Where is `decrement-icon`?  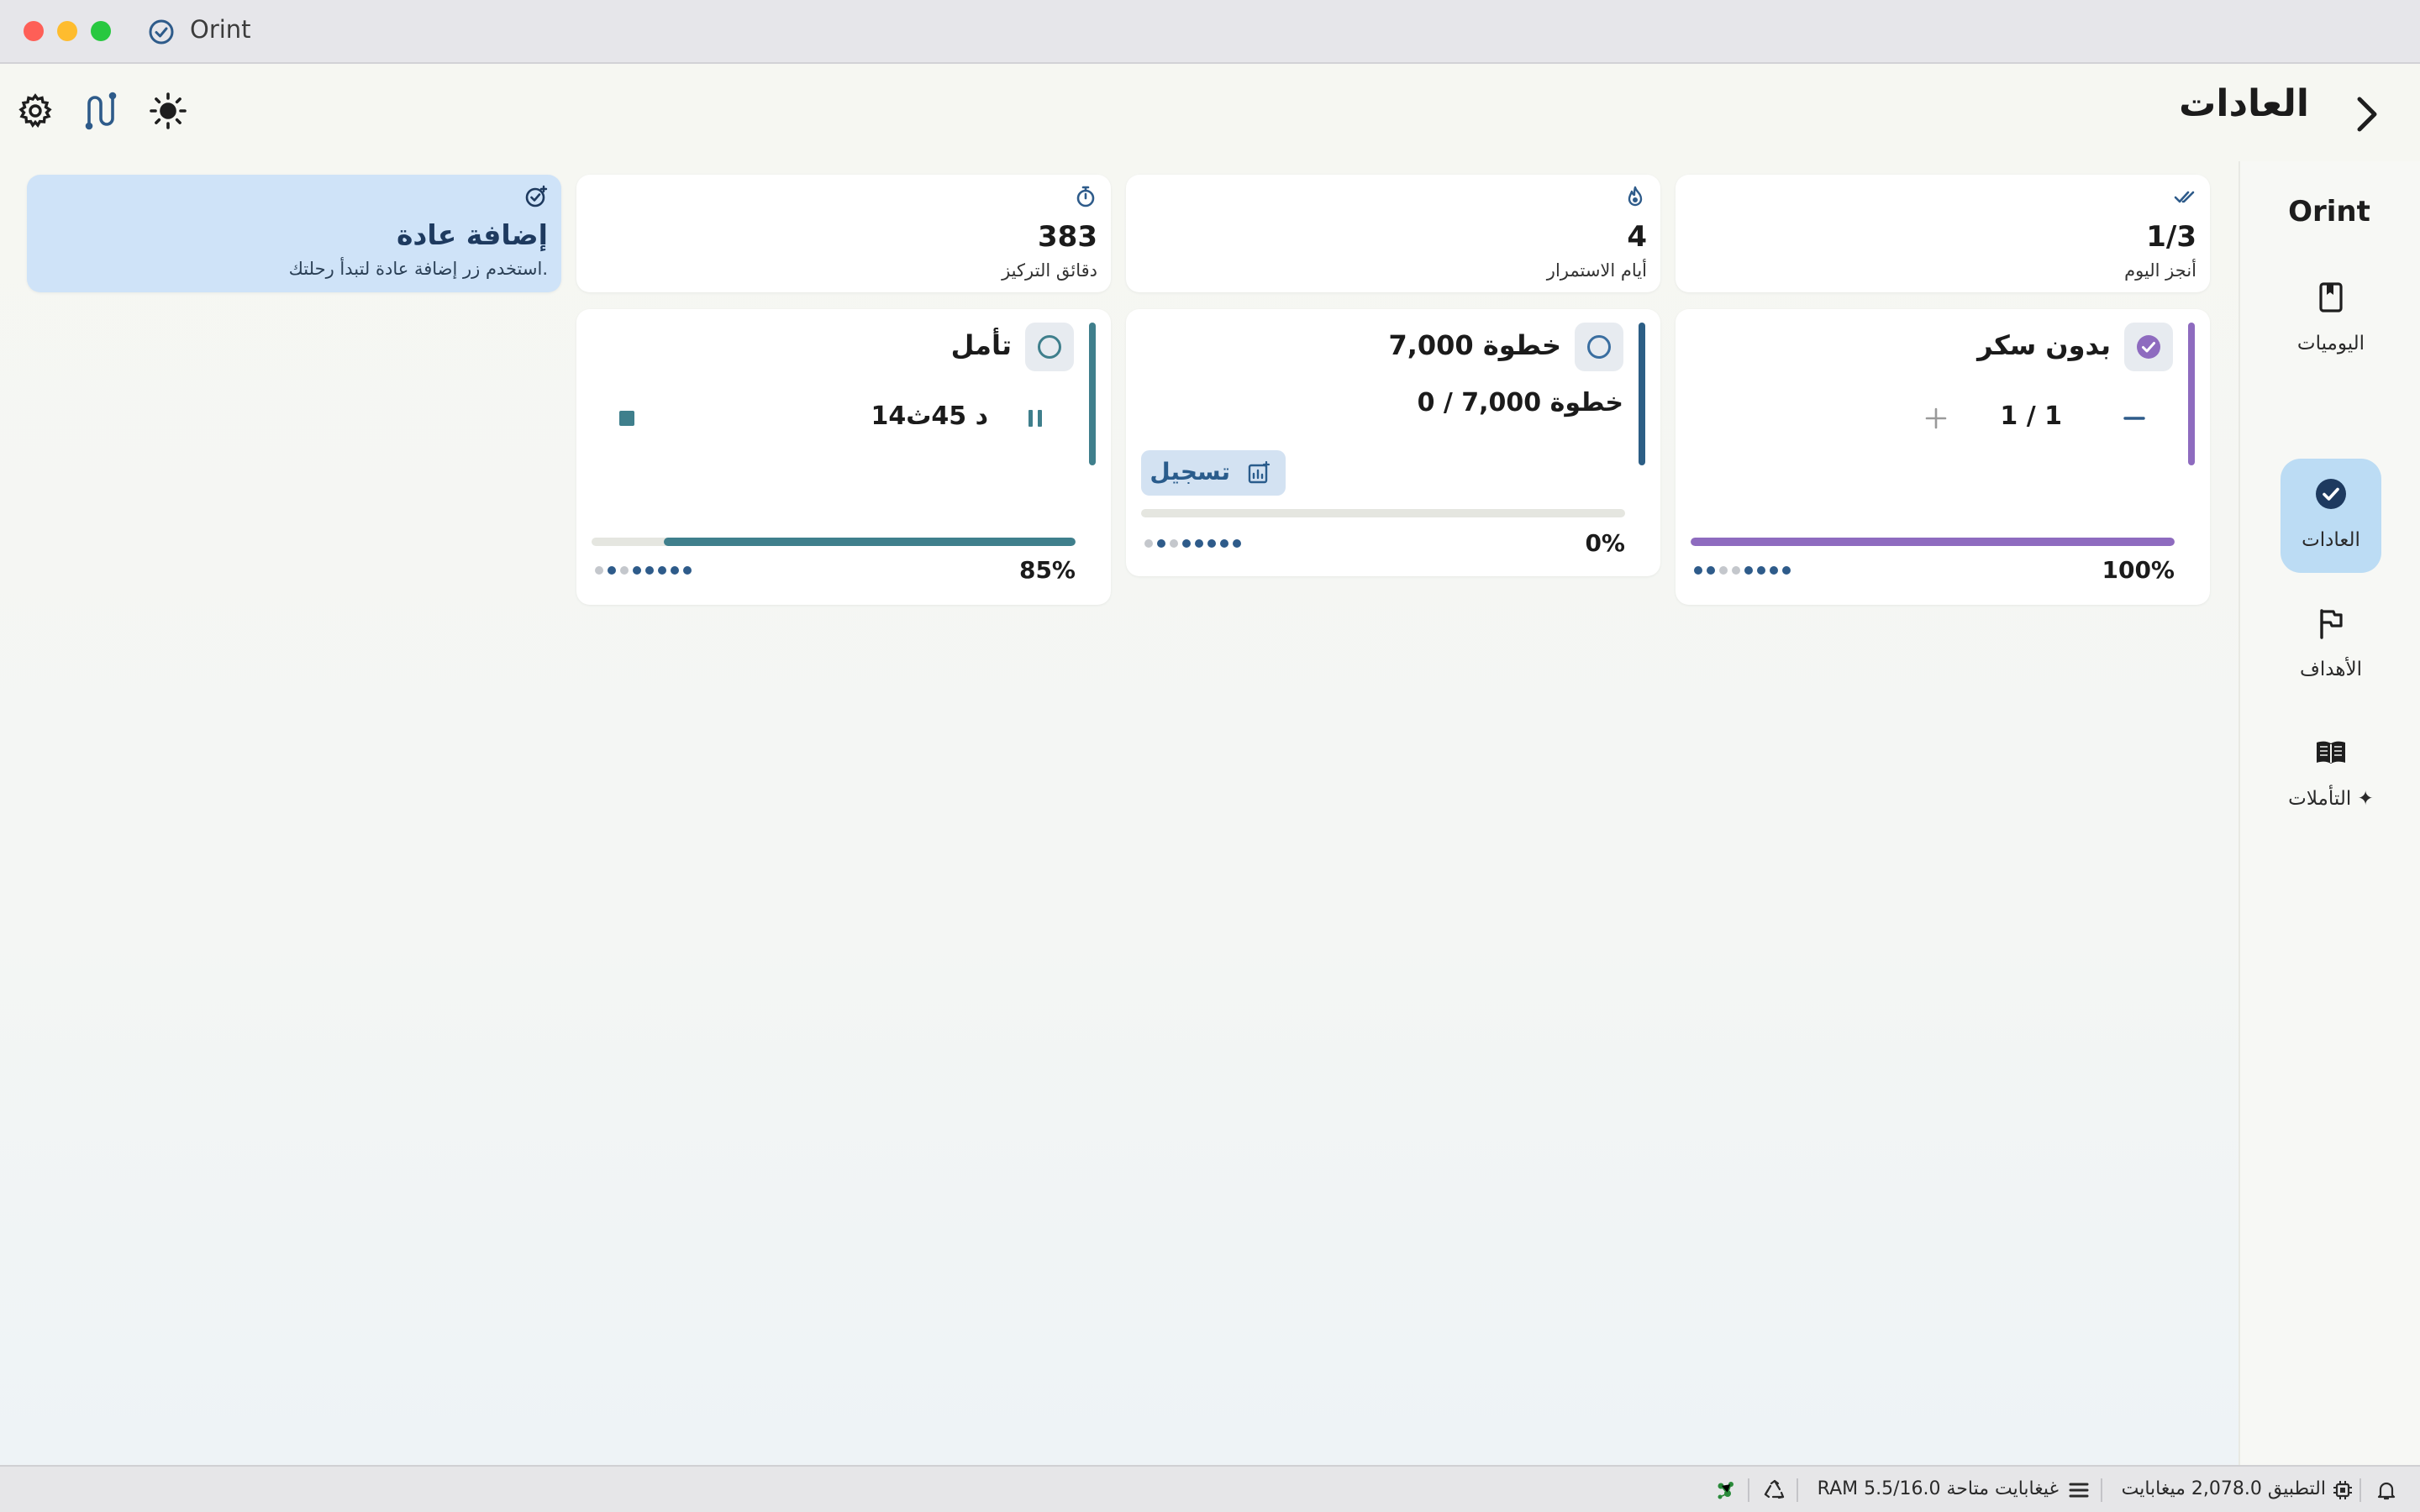
decrement-icon is located at coordinates (2134, 418).